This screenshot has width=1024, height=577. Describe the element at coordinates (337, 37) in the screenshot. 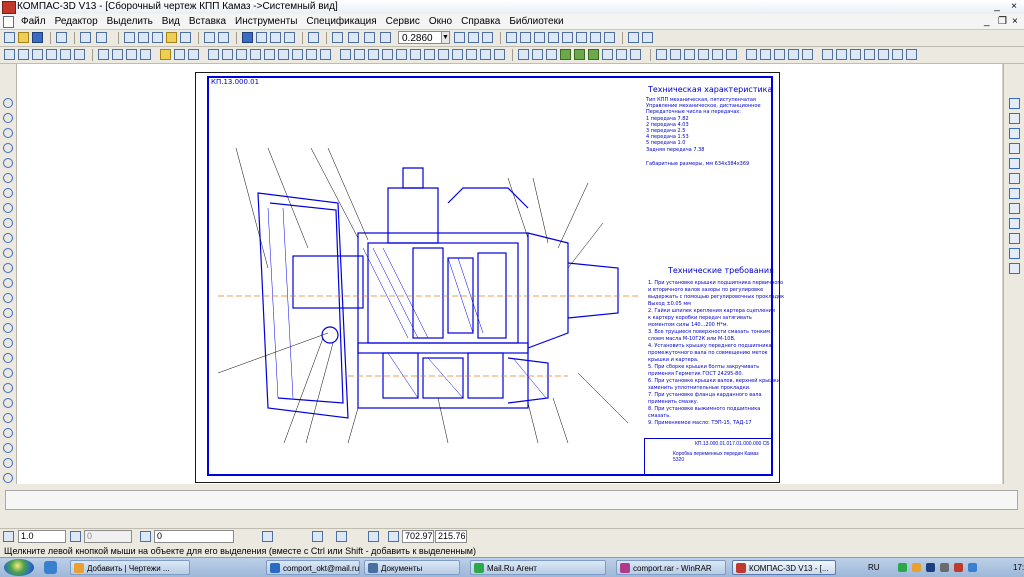

I see `zoom-in-icon` at that location.